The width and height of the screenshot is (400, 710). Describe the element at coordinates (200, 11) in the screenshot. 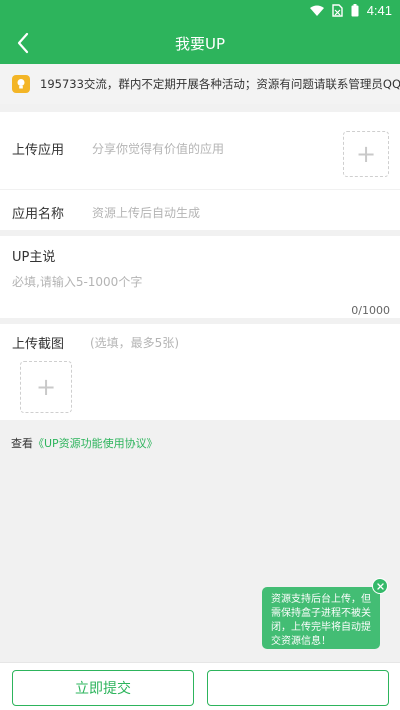

I see `status-bar: 4:41` at that location.